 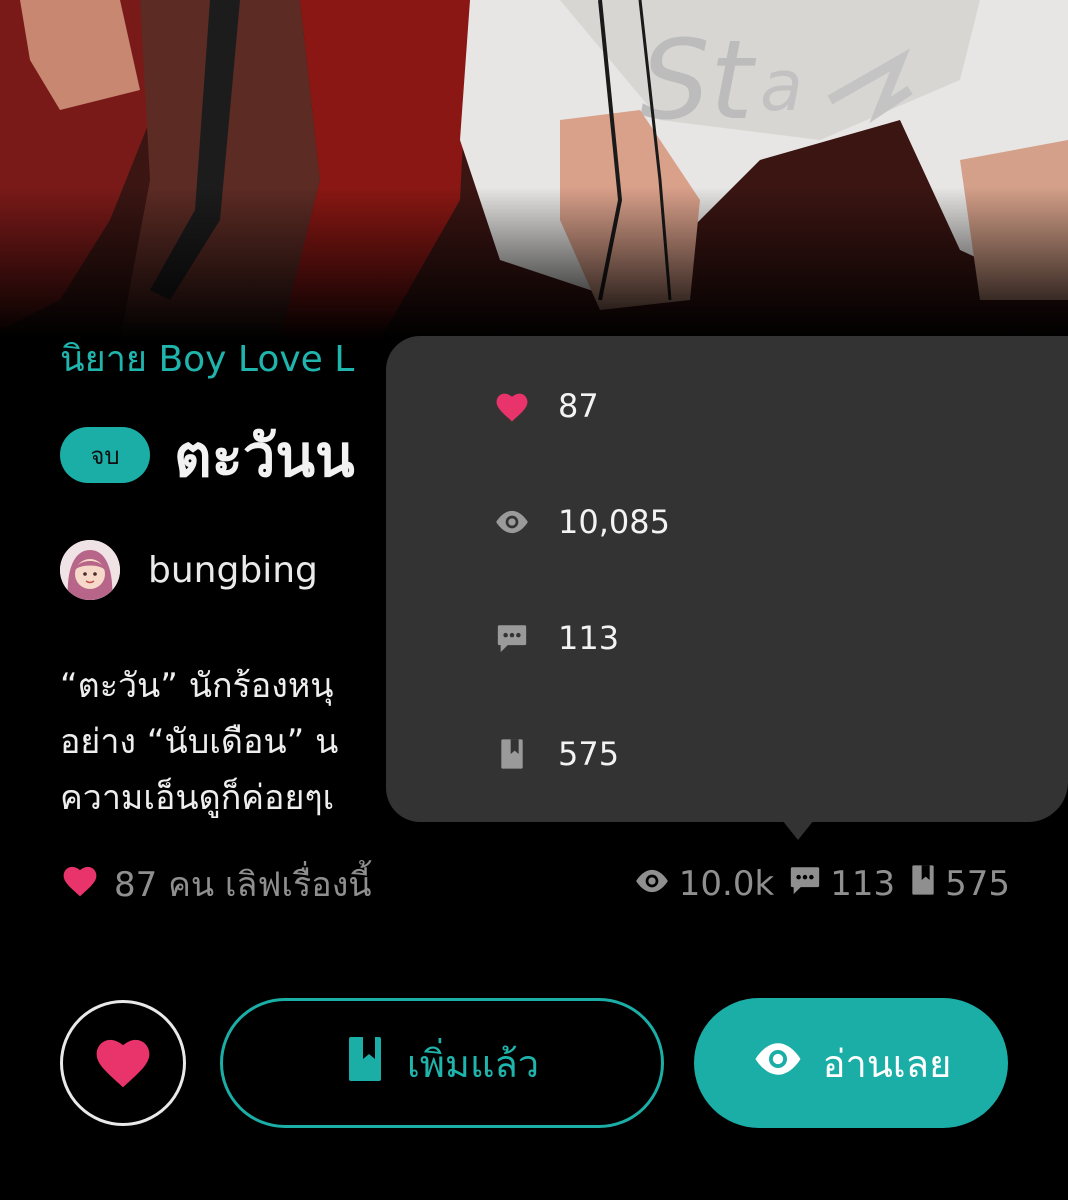 I want to click on views-stat: 10.0k, so click(x=703, y=884).